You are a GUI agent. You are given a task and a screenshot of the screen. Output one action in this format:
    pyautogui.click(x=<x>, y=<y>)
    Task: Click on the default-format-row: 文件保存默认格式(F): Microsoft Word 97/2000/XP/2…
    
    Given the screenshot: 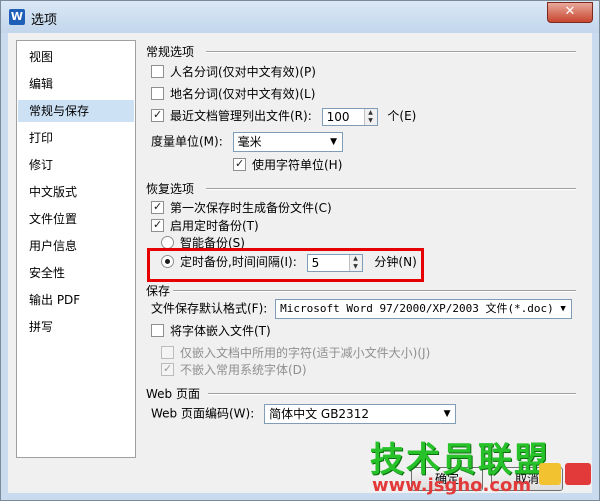 What is the action you would take?
    pyautogui.click(x=362, y=309)
    